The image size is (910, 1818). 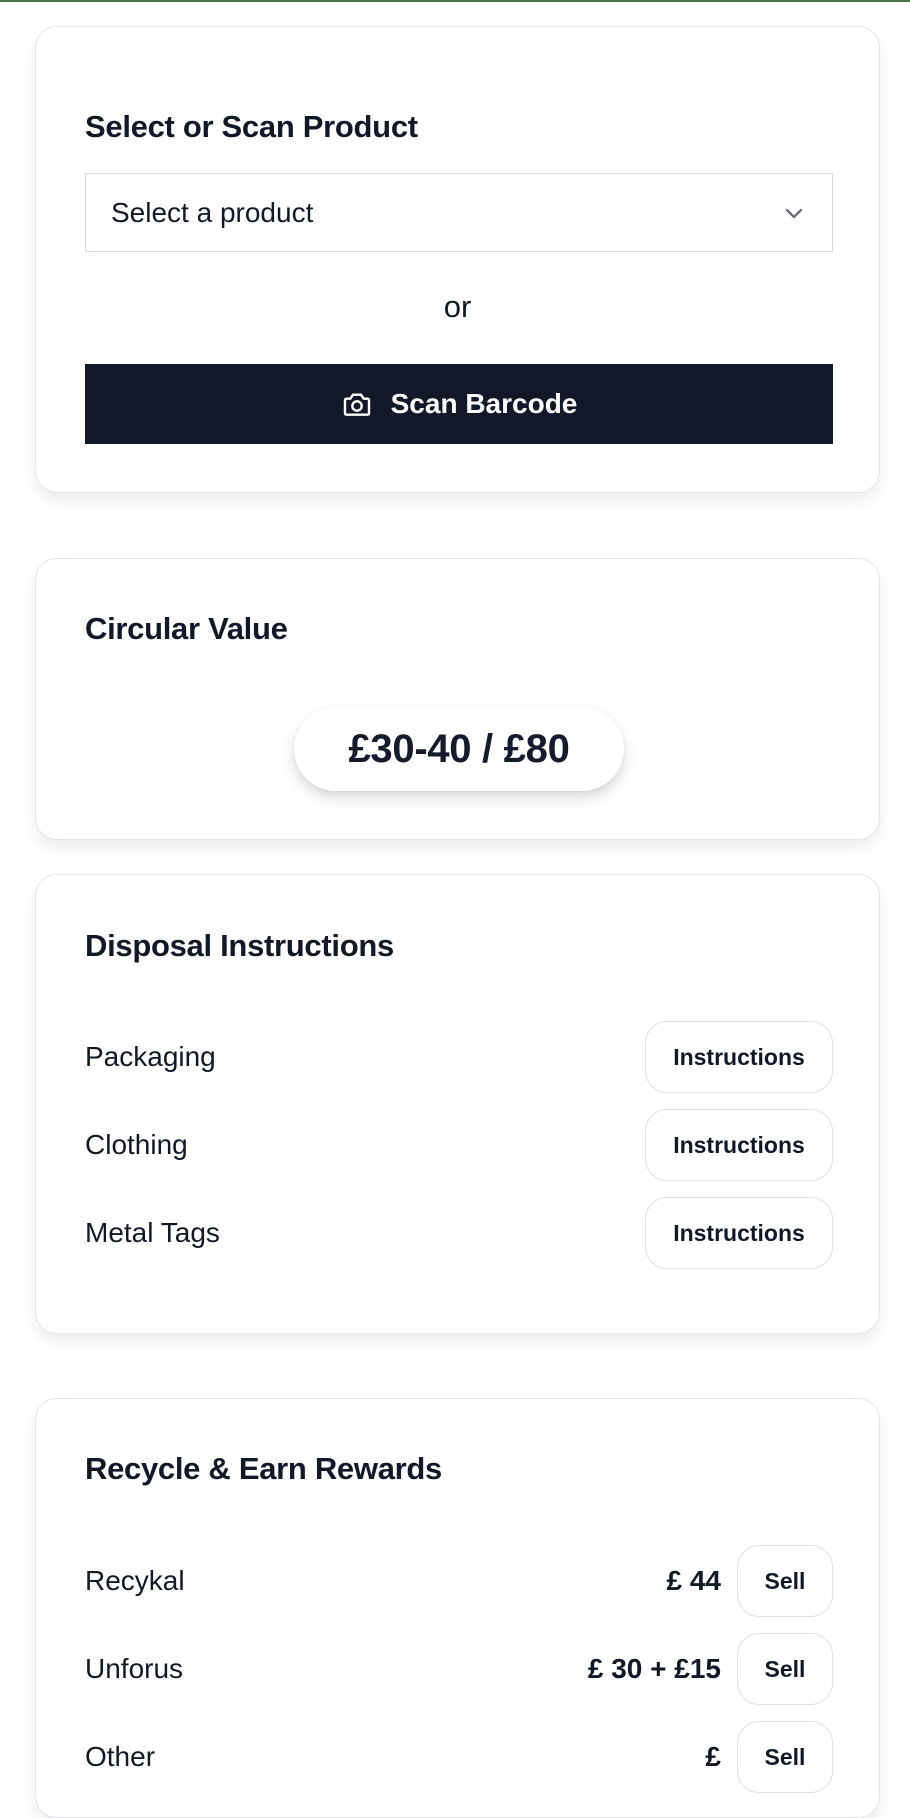 I want to click on list-item: Metal Tags Instructions, so click(x=459, y=1233).